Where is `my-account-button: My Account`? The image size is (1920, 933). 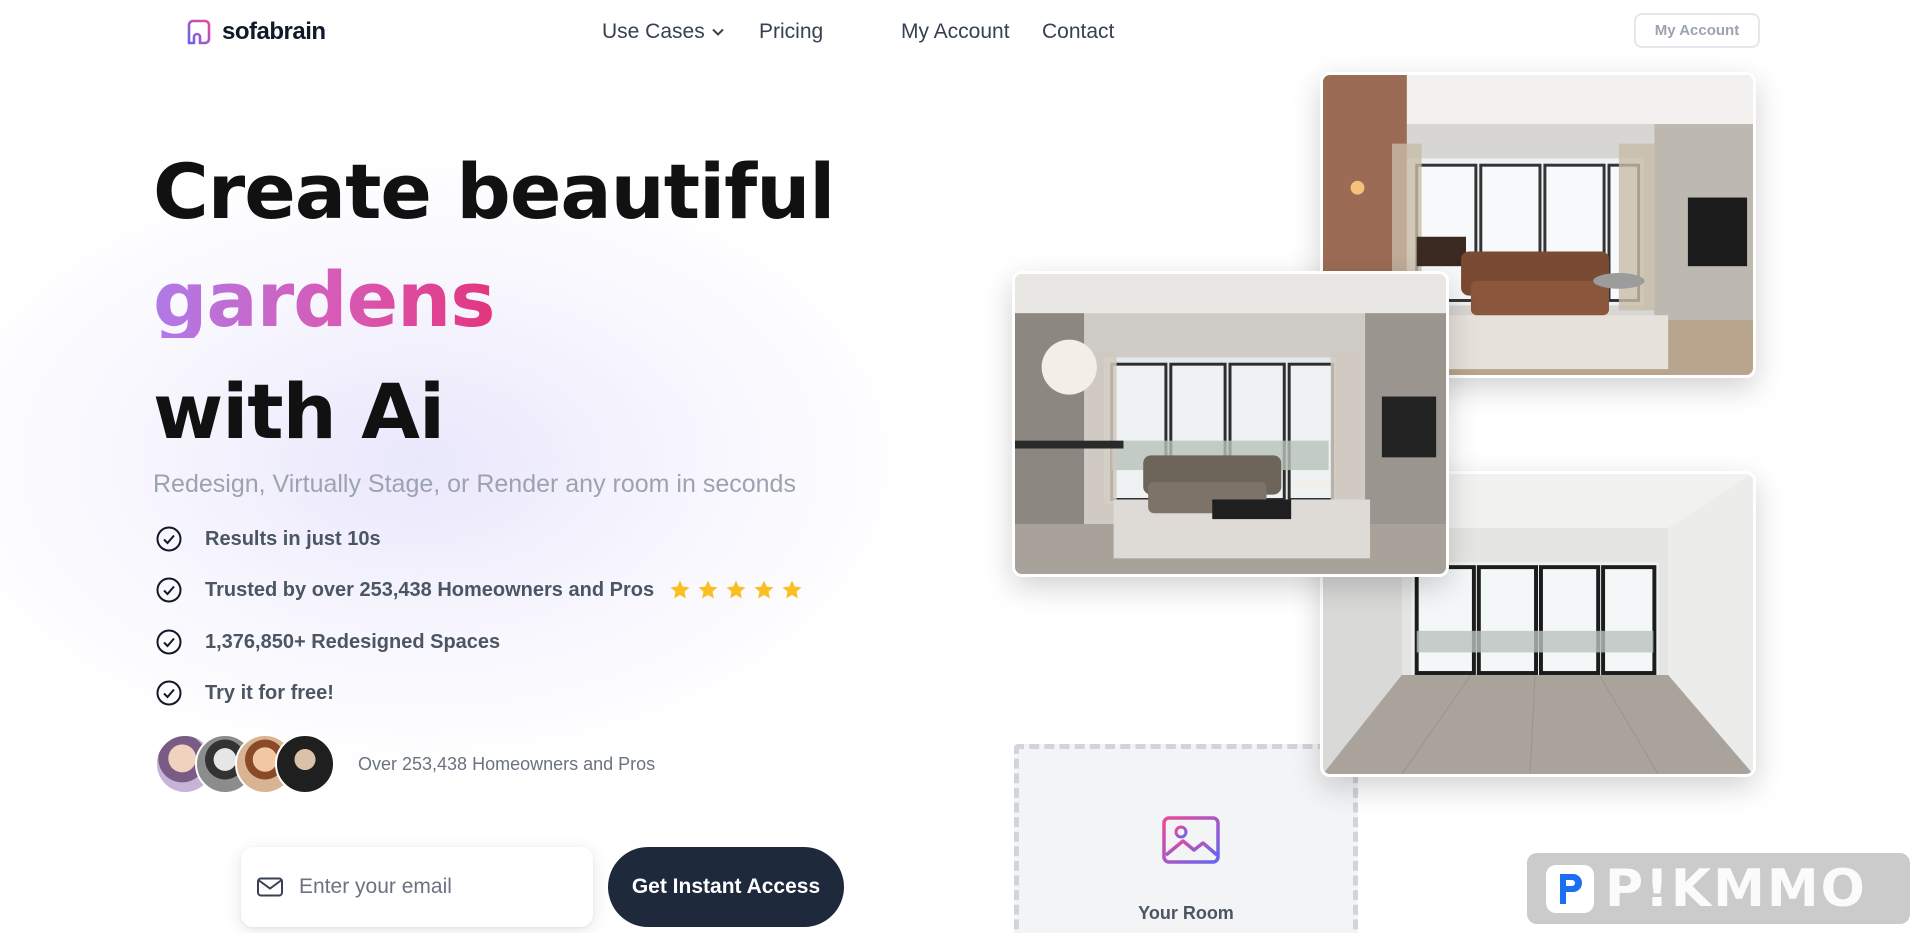 my-account-button: My Account is located at coordinates (1697, 30).